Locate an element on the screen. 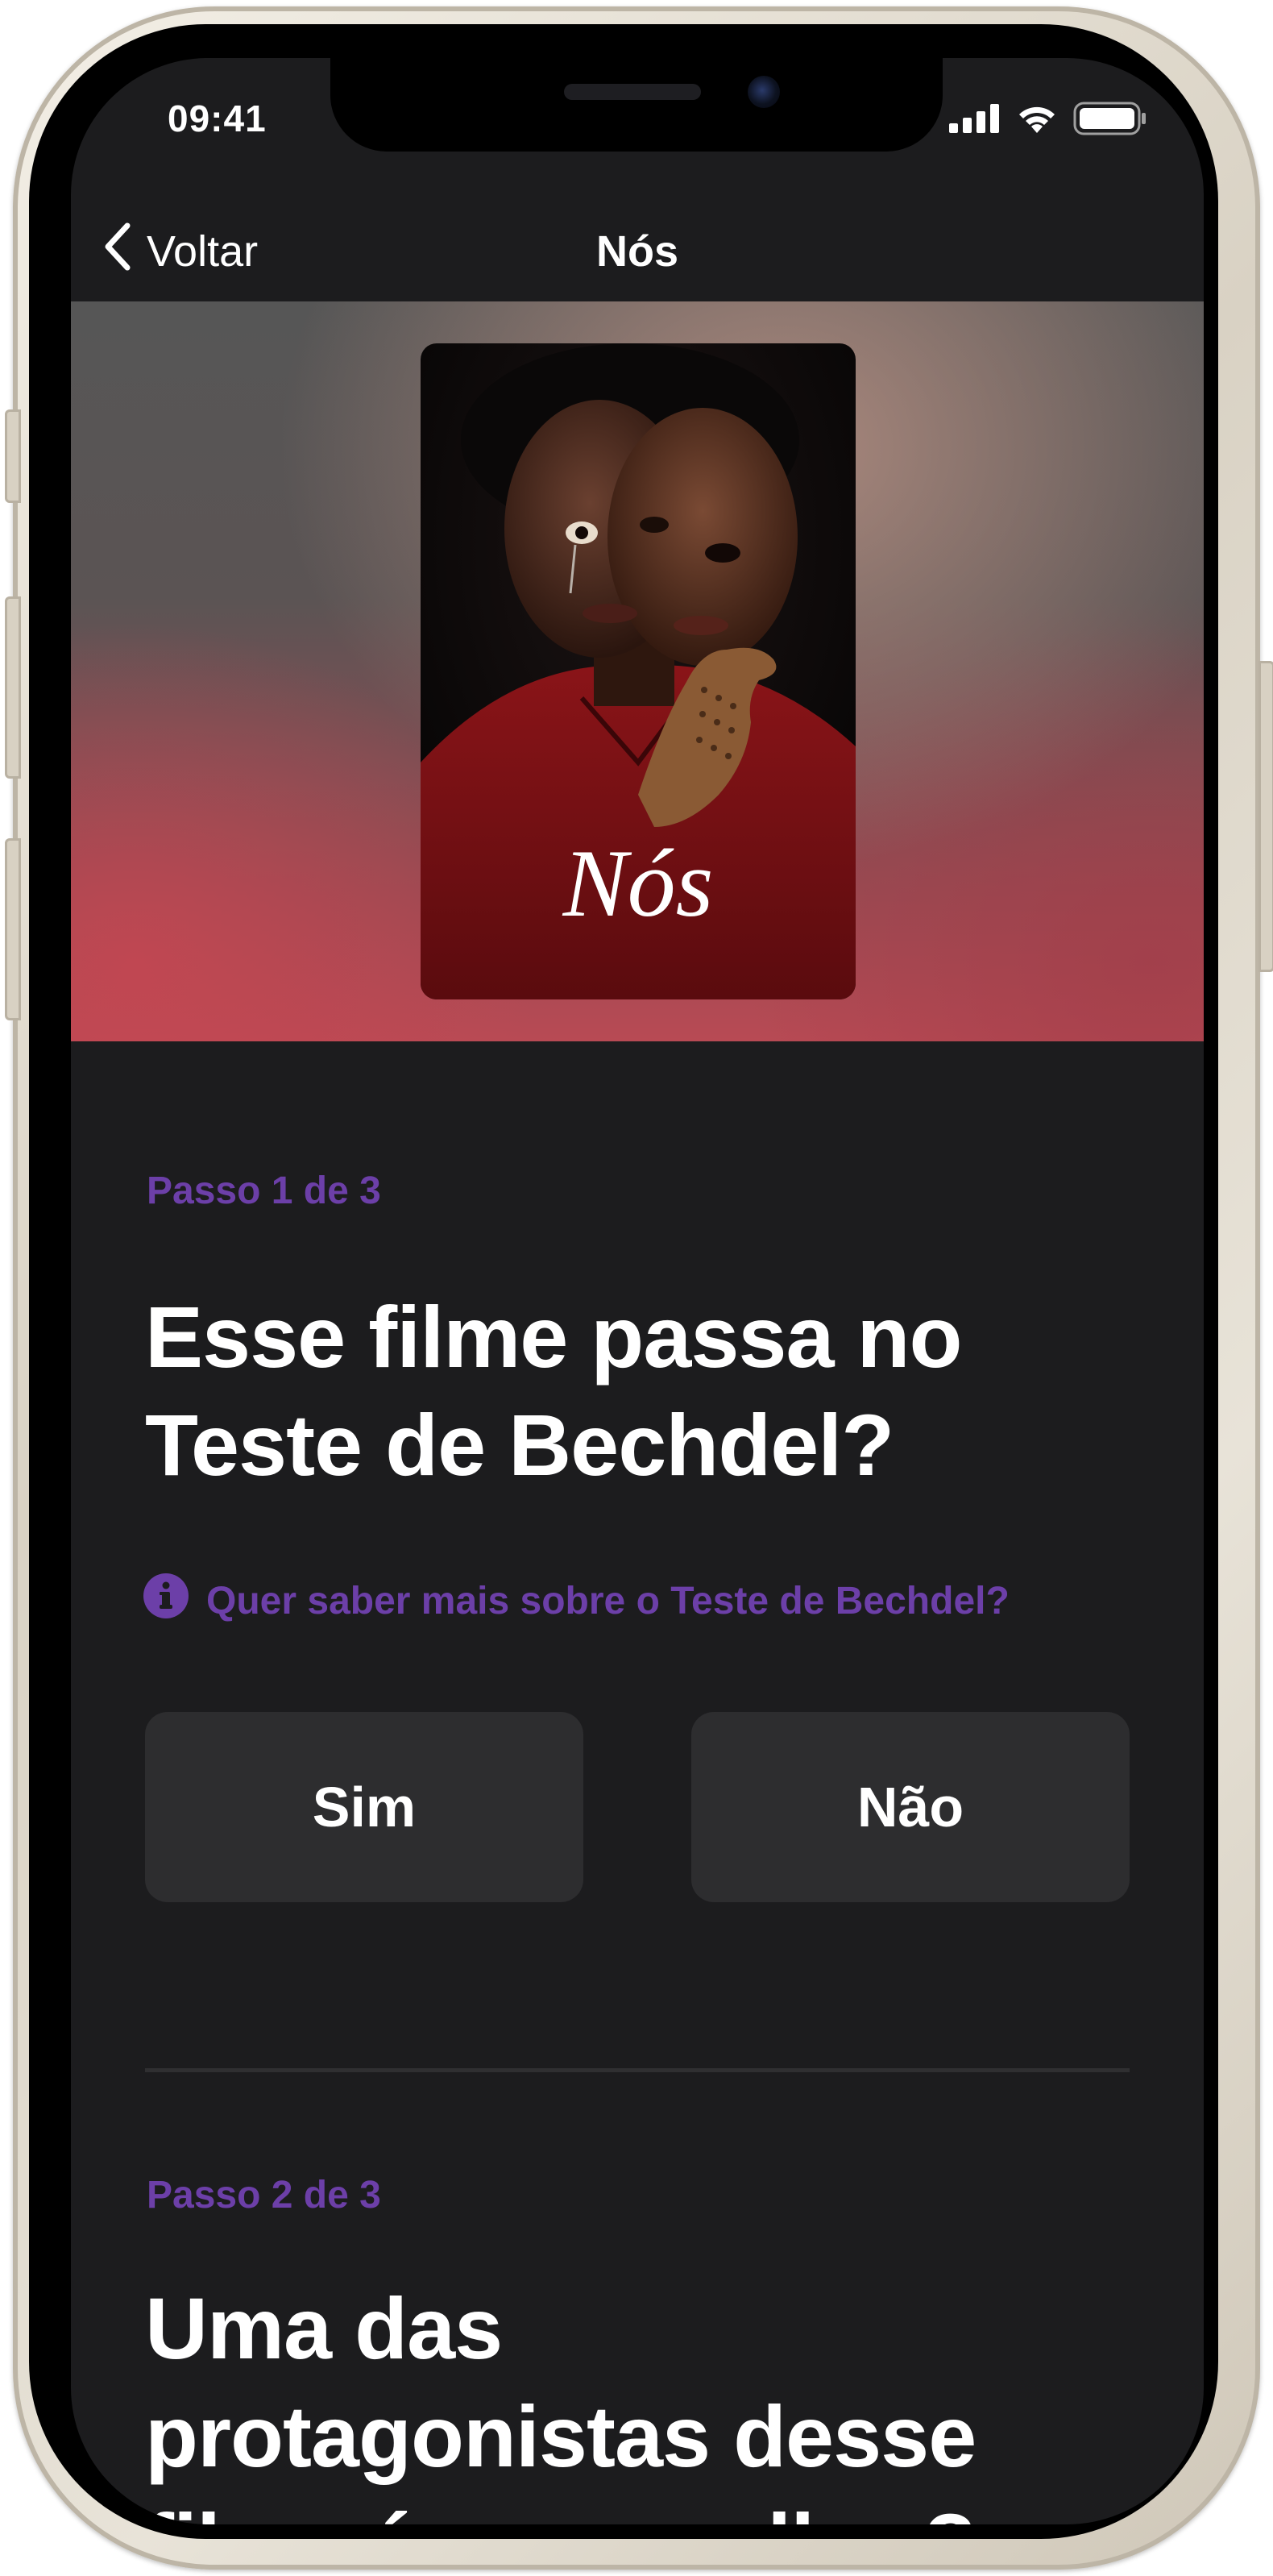 The image size is (1273, 2576). step-2-label: Passo 2 de 3 is located at coordinates (264, 2195).